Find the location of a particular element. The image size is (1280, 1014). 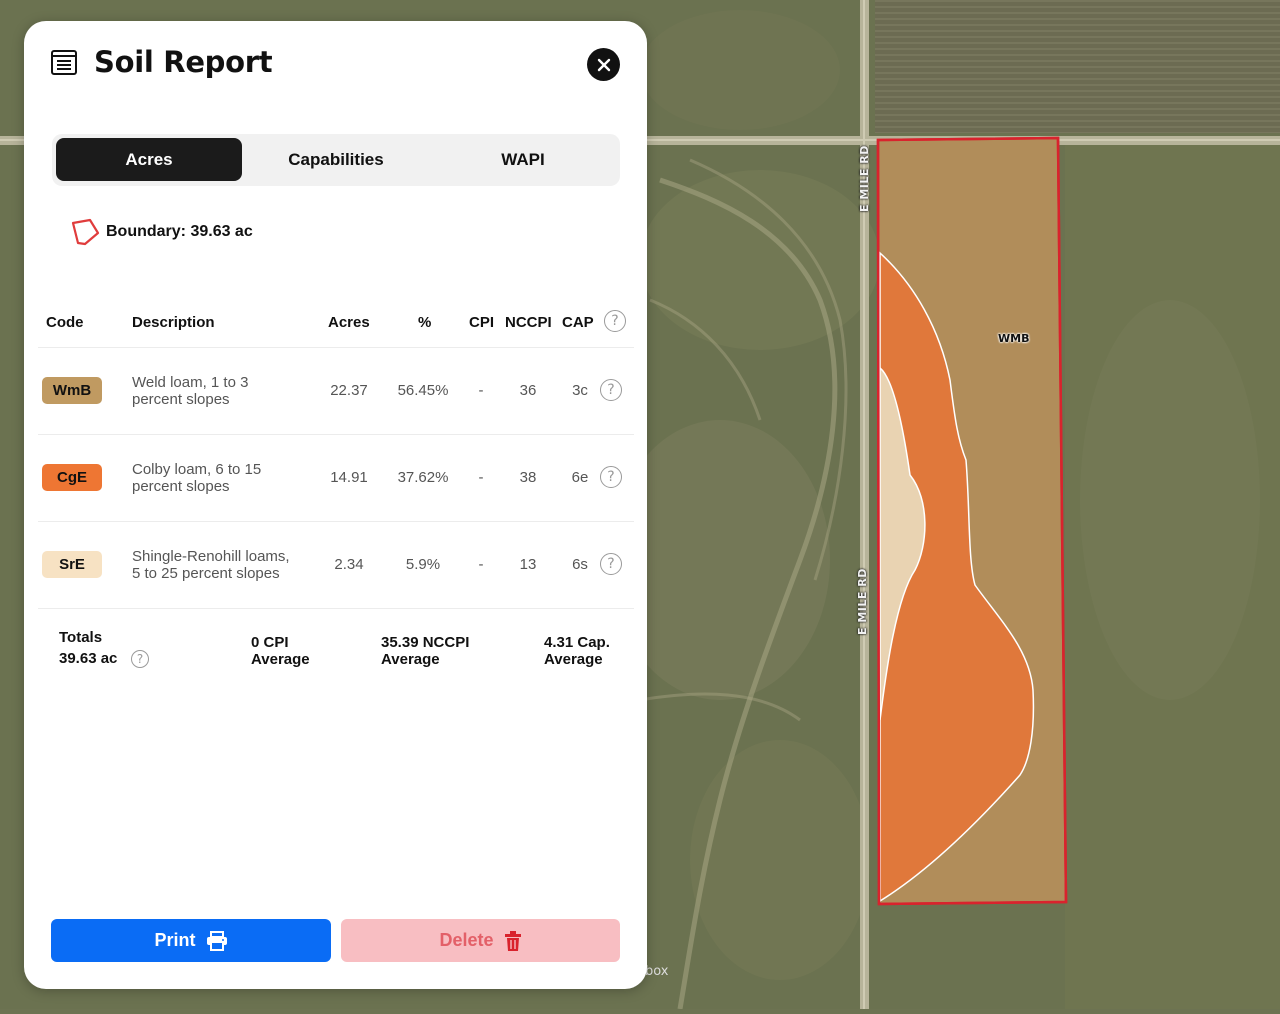

soil-description: Colby loam, 6 to 15 percent slopes is located at coordinates (197, 478).